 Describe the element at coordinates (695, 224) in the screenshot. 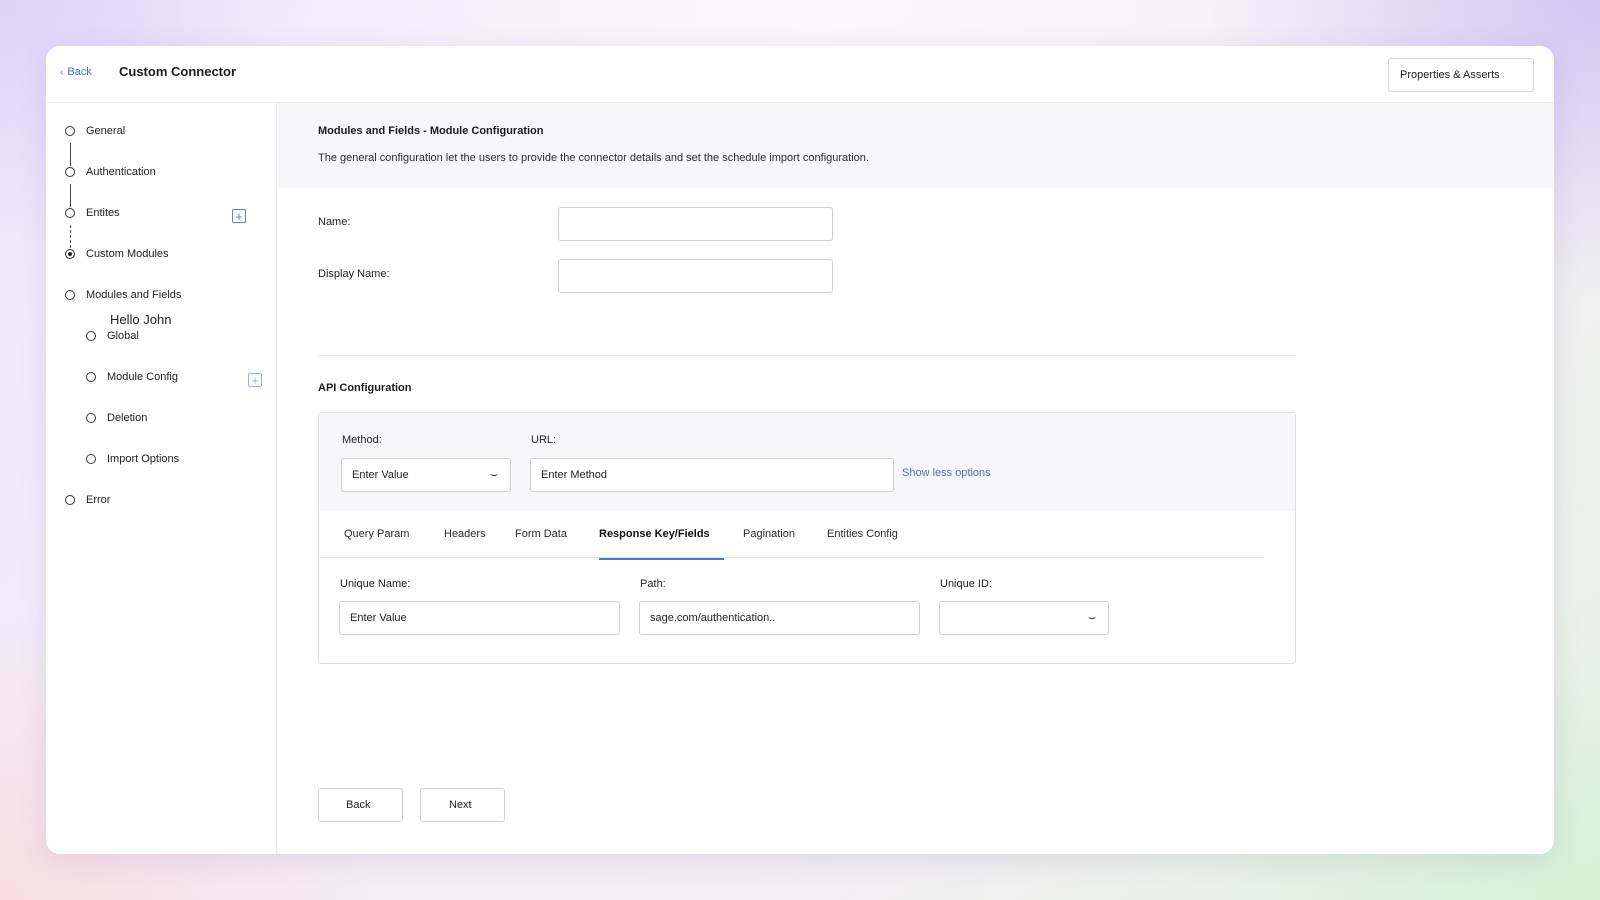

I see `name-input` at that location.